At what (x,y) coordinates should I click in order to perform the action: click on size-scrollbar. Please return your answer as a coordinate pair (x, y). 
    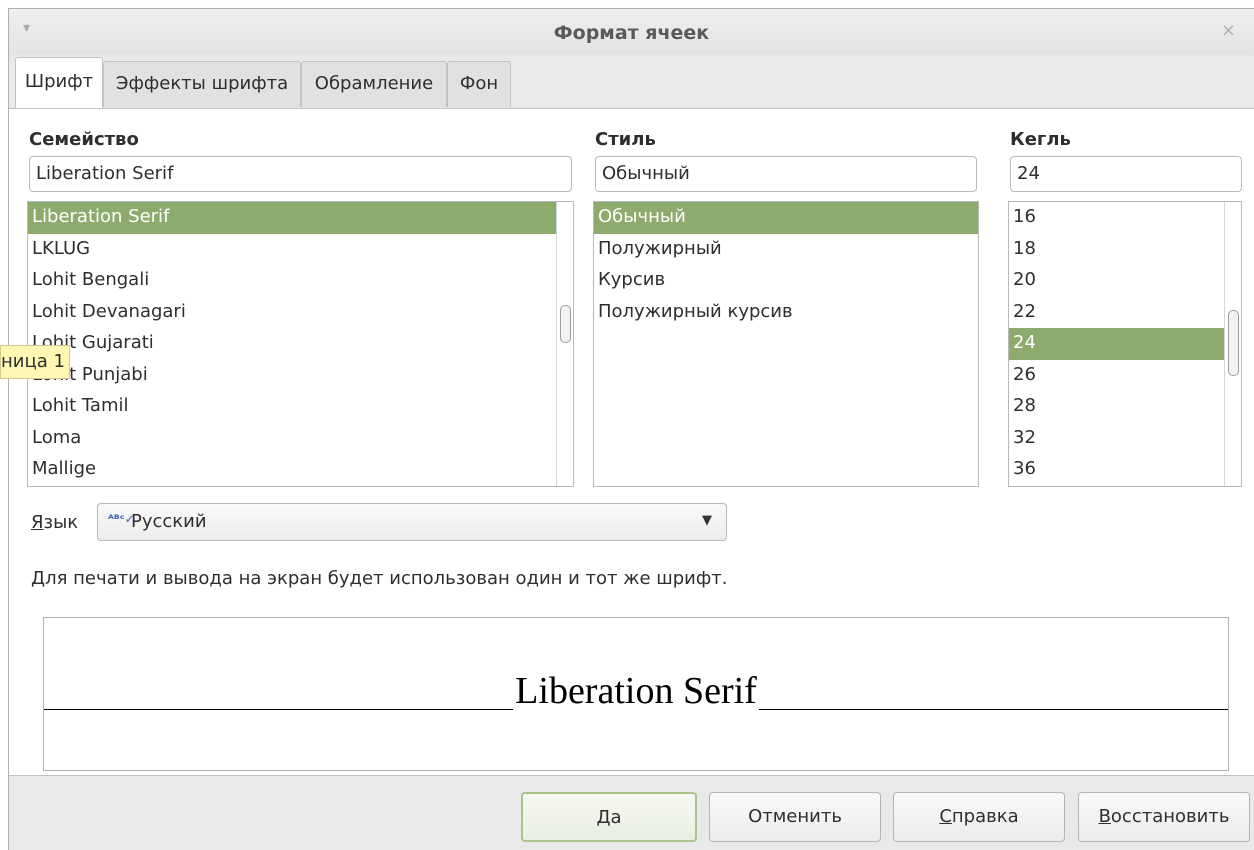
    Looking at the image, I should click on (1232, 344).